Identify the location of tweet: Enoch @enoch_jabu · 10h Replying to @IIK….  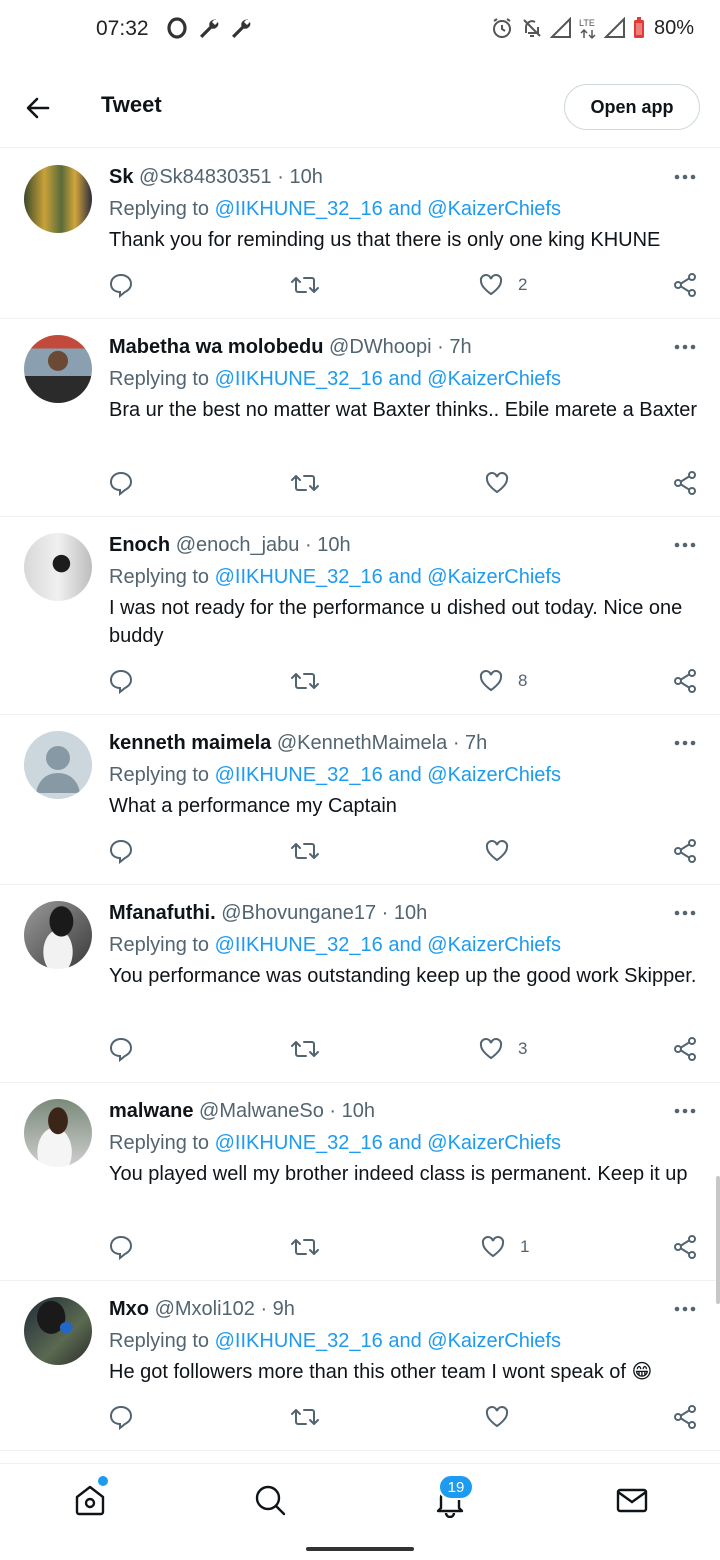
(360, 616).